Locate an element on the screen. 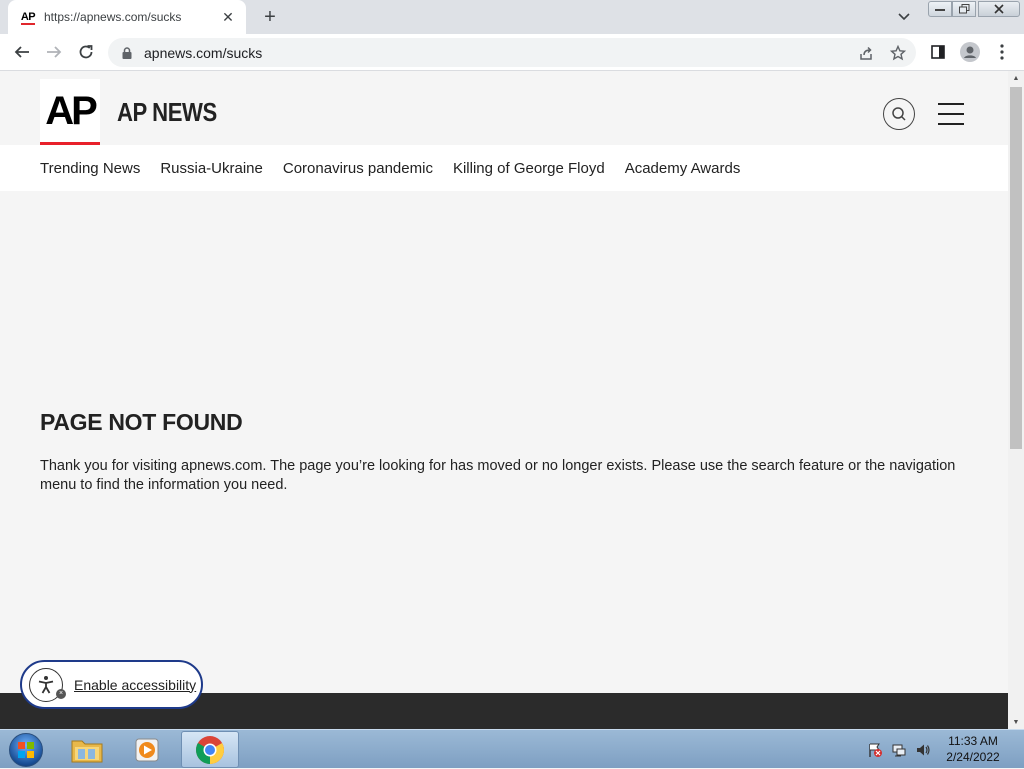 The image size is (1024, 769). taskbar-chrome is located at coordinates (210, 749).